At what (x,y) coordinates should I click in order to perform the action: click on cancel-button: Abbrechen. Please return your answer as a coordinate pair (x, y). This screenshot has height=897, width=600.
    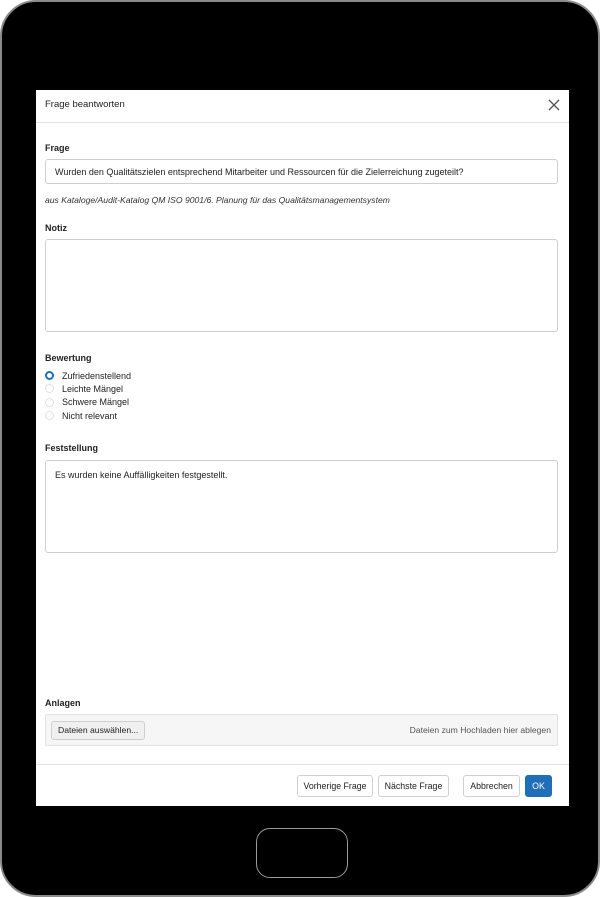
    Looking at the image, I should click on (491, 786).